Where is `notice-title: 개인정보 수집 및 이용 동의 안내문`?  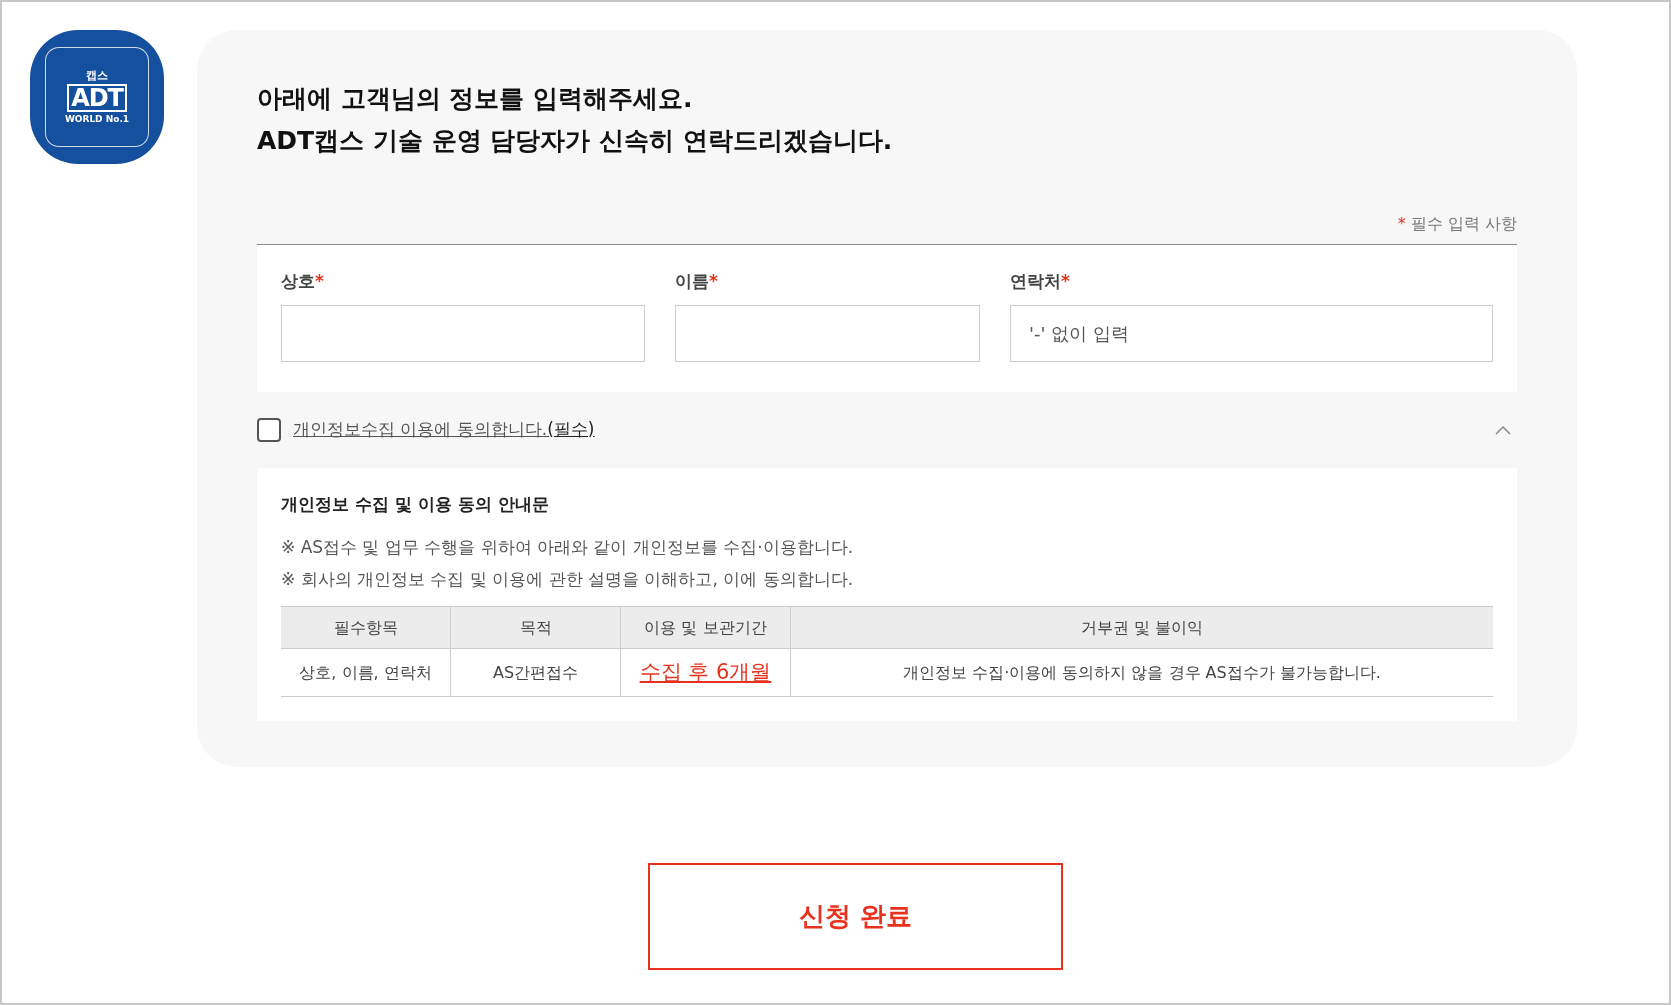
notice-title: 개인정보 수집 및 이용 동의 안내문 is located at coordinates (415, 504).